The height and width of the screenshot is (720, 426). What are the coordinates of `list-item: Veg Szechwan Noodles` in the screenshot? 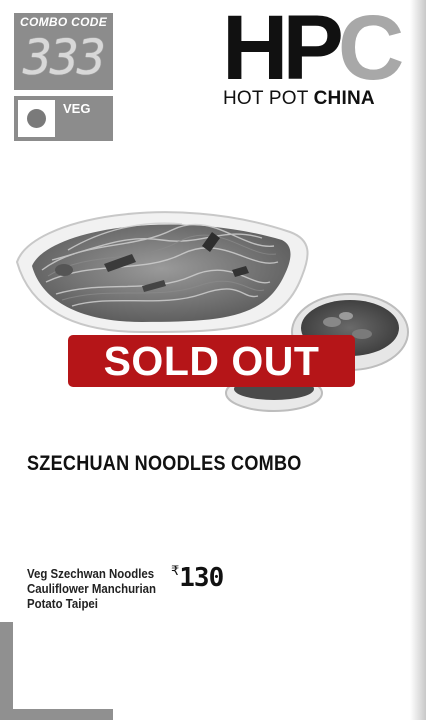 It's located at (91, 573).